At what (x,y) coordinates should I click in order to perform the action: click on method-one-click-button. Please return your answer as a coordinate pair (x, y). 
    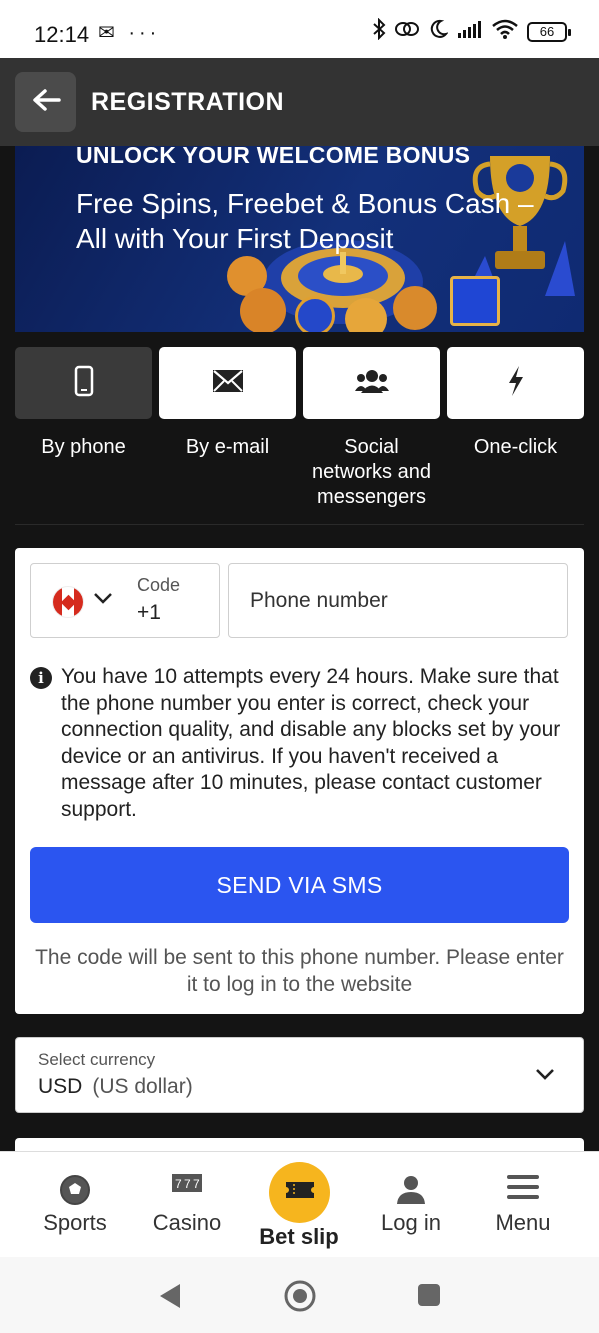
    Looking at the image, I should click on (515, 383).